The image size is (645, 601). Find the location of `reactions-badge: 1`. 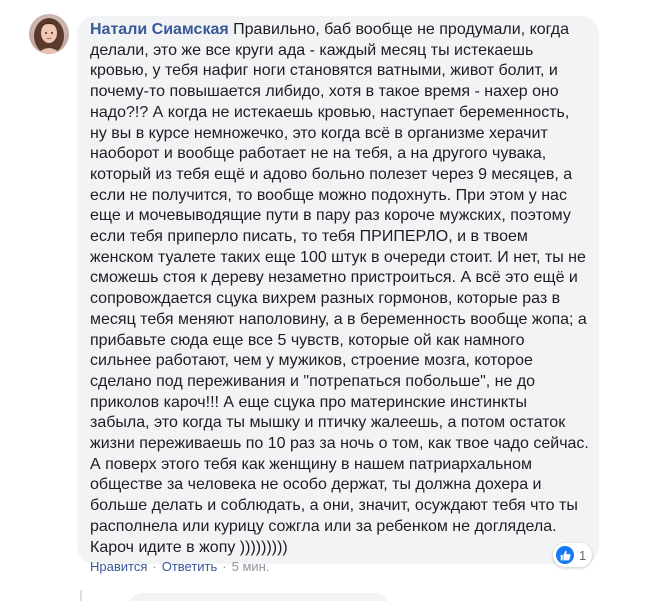

reactions-badge: 1 is located at coordinates (573, 555).